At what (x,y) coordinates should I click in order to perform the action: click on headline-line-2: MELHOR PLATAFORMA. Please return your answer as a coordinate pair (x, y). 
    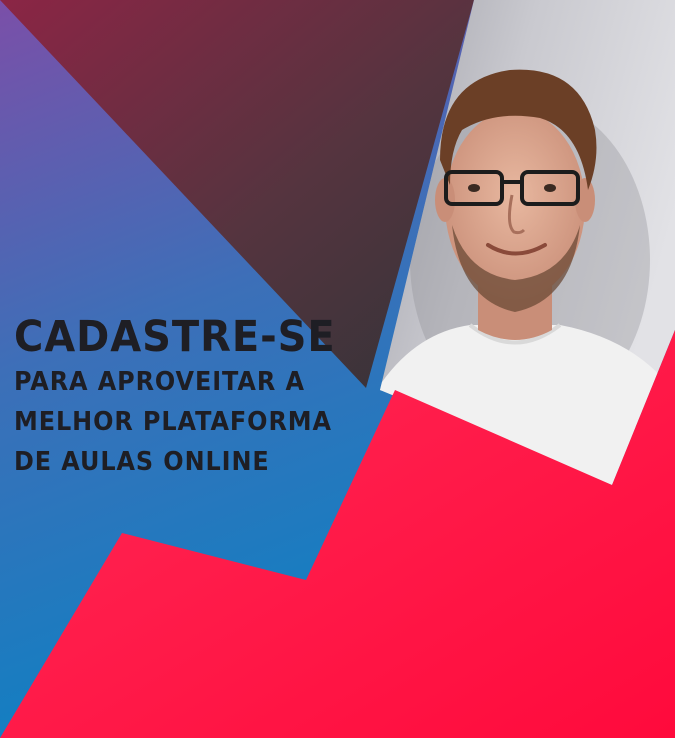
    Looking at the image, I should click on (173, 422).